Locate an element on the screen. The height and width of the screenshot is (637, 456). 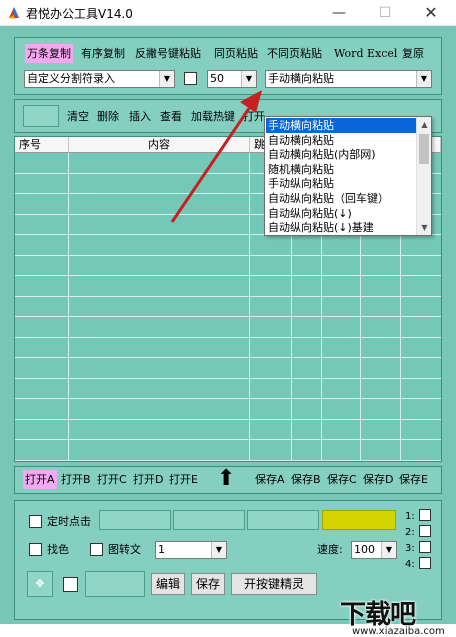
separator-select: 自定义分割符录入 ▼ is located at coordinates (99, 79).